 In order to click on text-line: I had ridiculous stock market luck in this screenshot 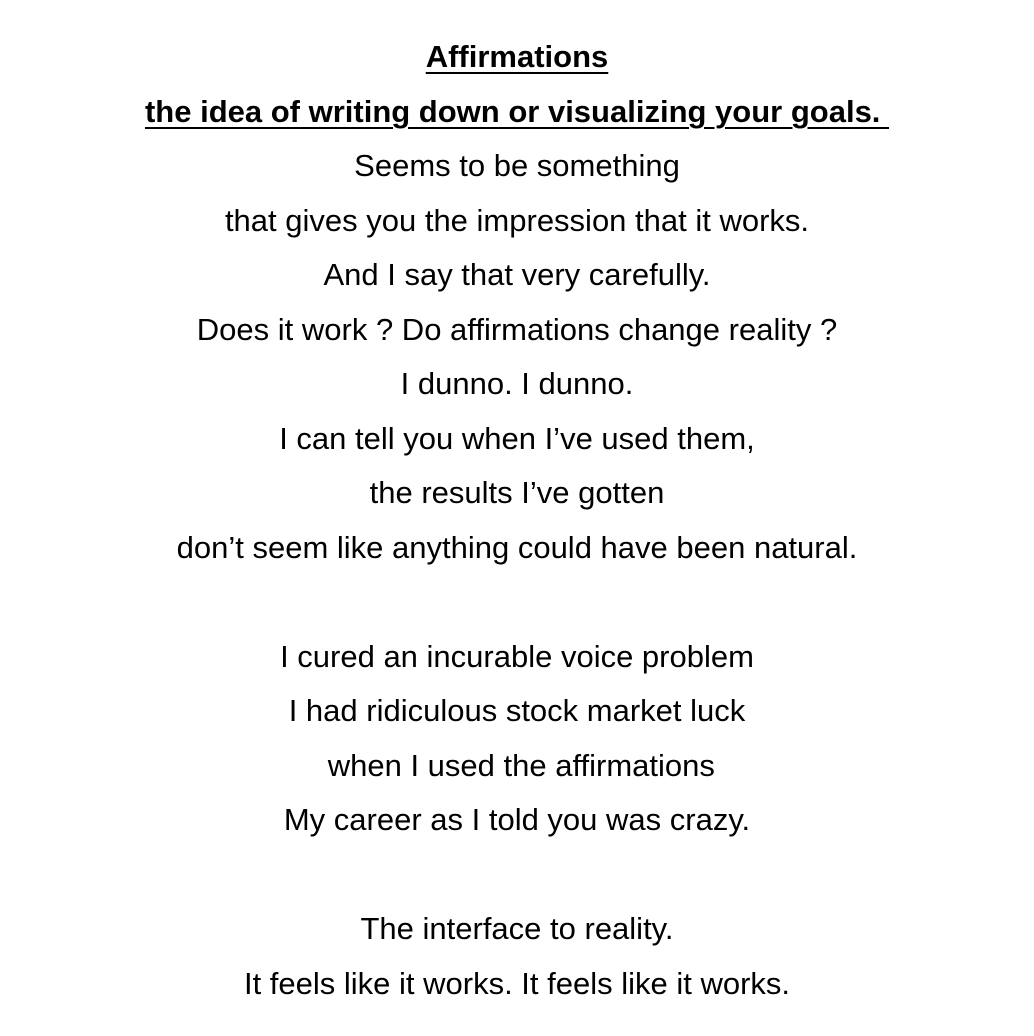, I will do `click(517, 710)`.